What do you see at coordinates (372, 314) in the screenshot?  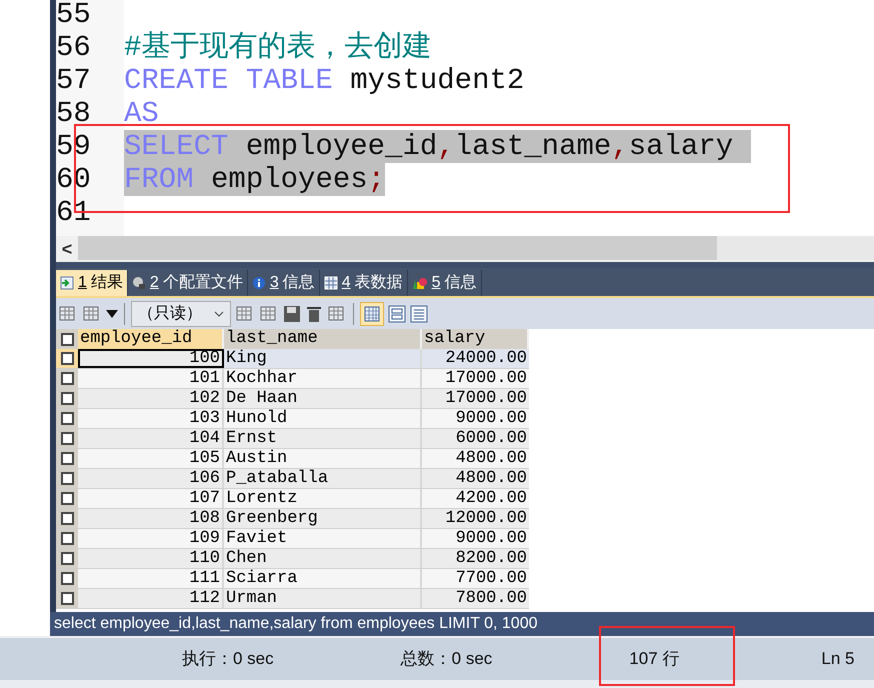 I see `grid-view-button` at bounding box center [372, 314].